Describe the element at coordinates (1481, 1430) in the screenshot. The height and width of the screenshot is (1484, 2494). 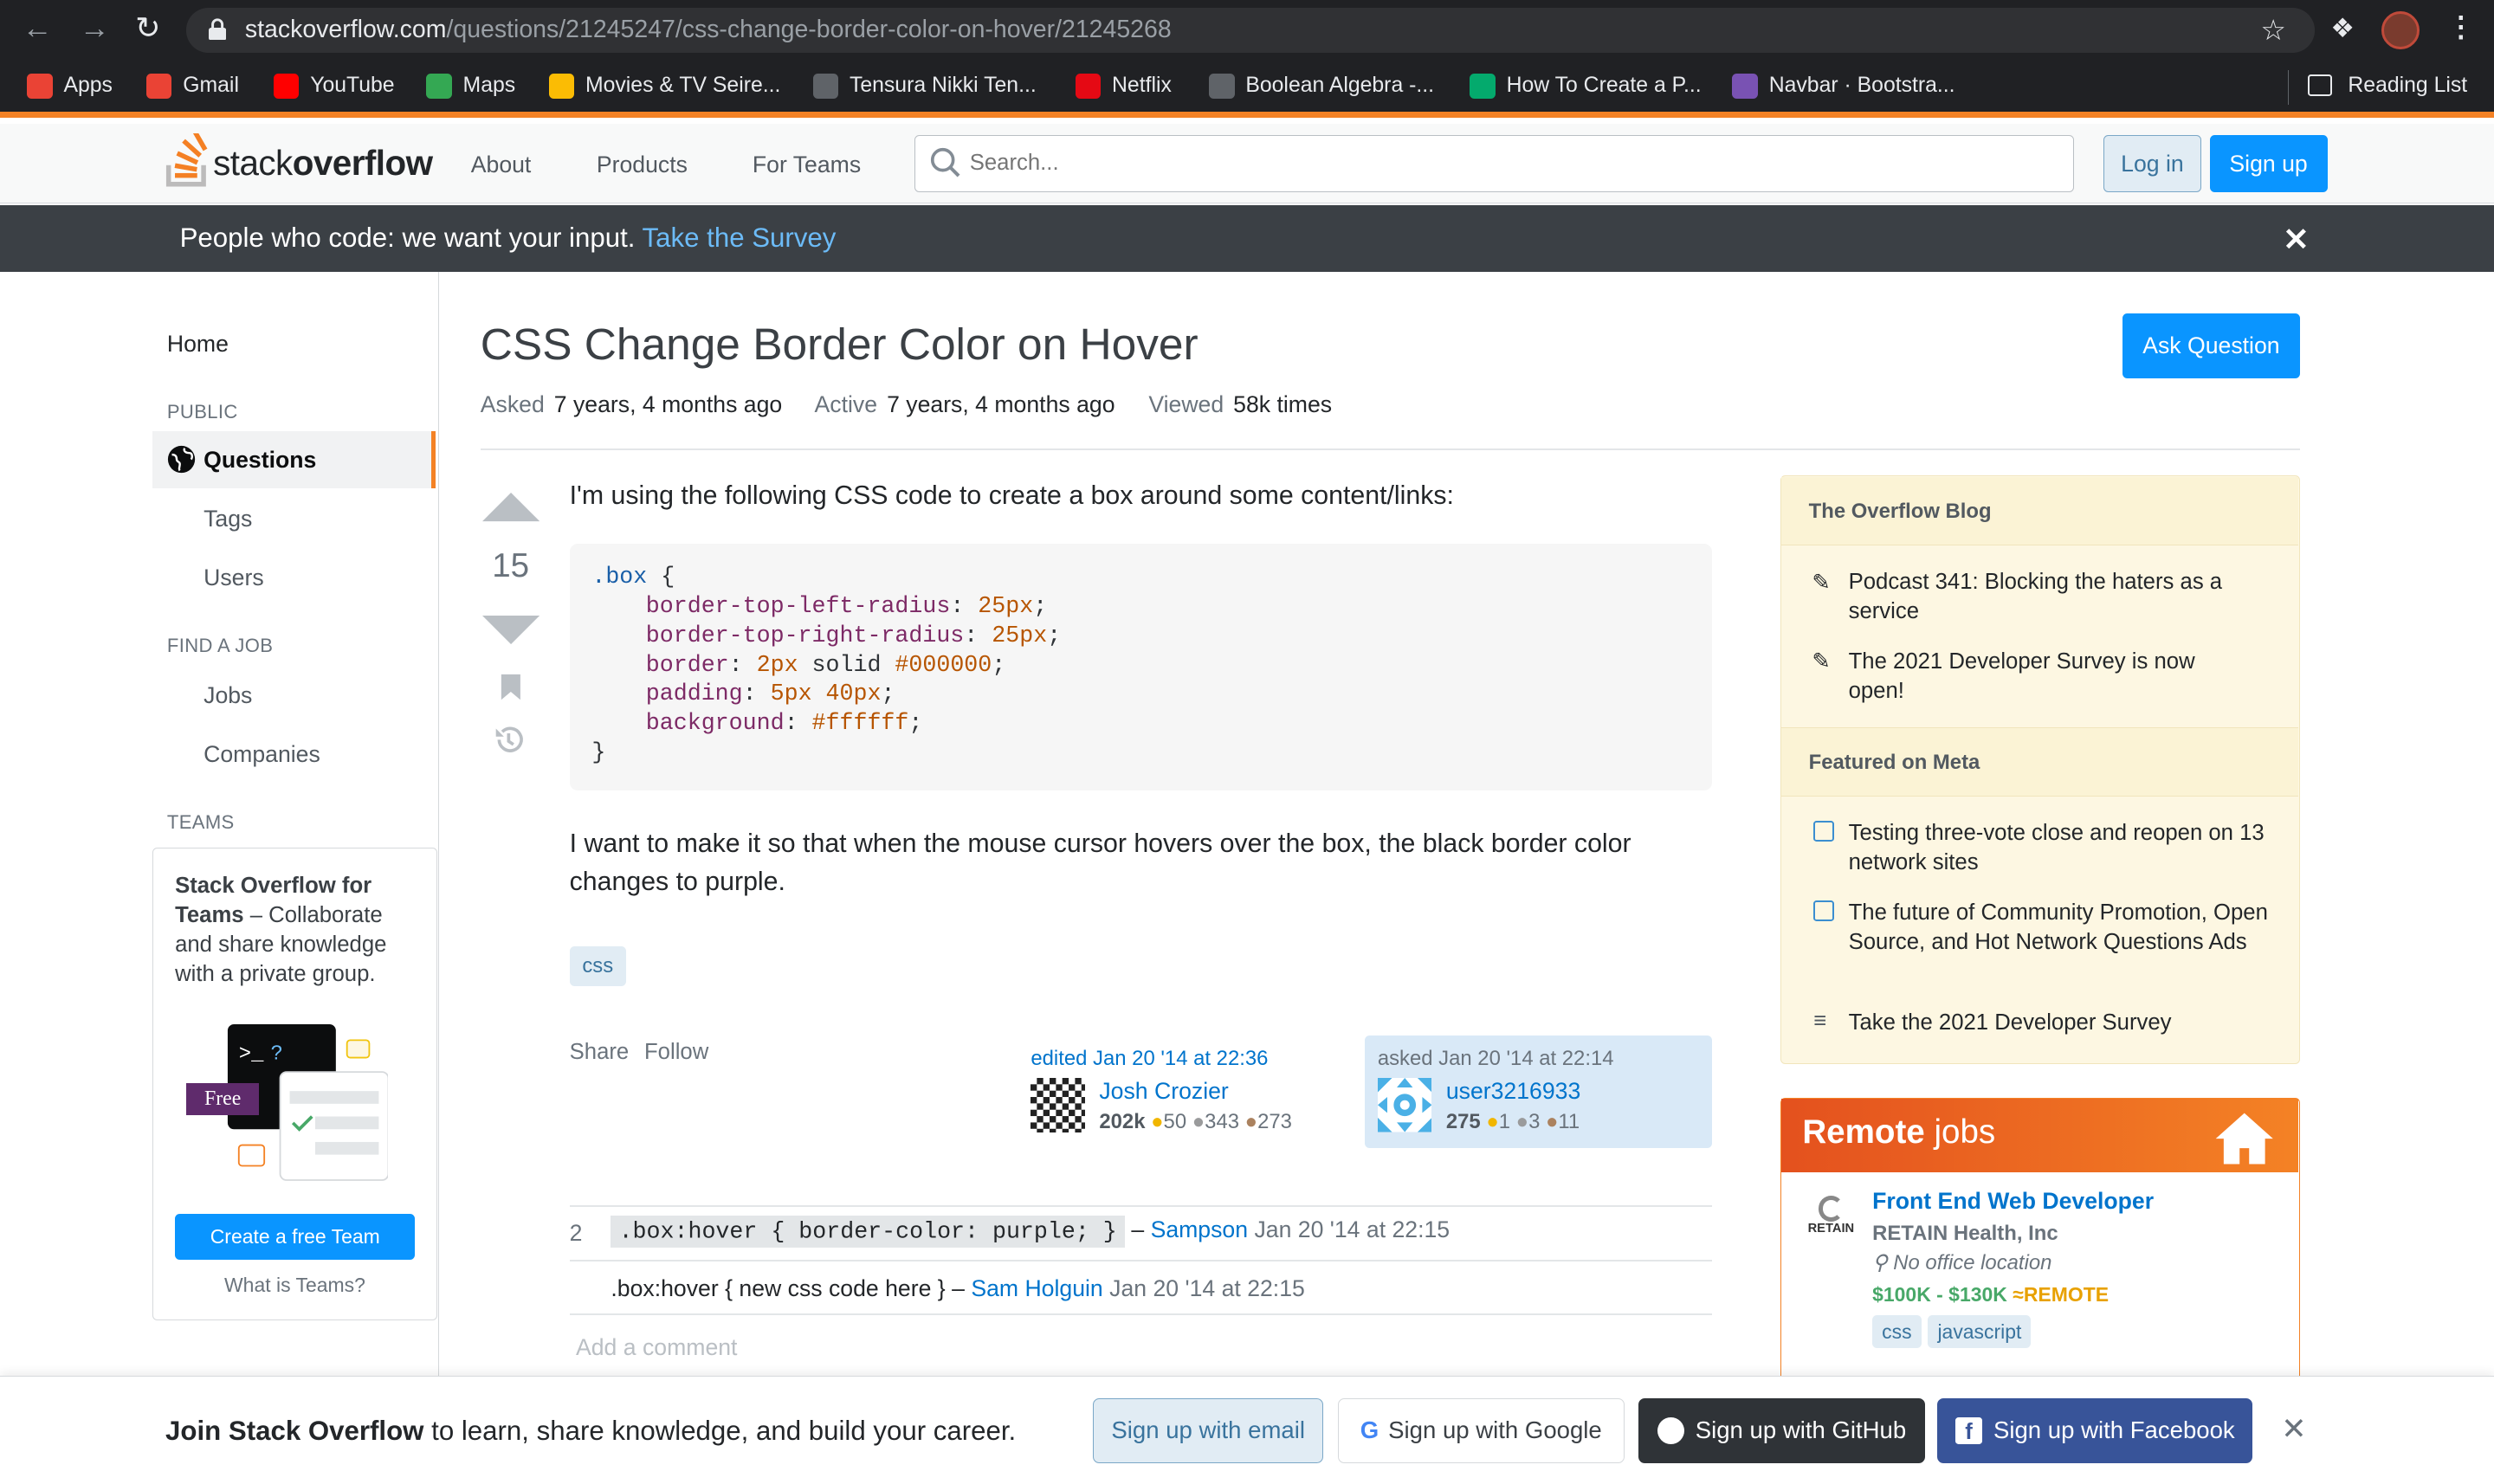
I see `signup-google-button: G Sign up with Google` at that location.